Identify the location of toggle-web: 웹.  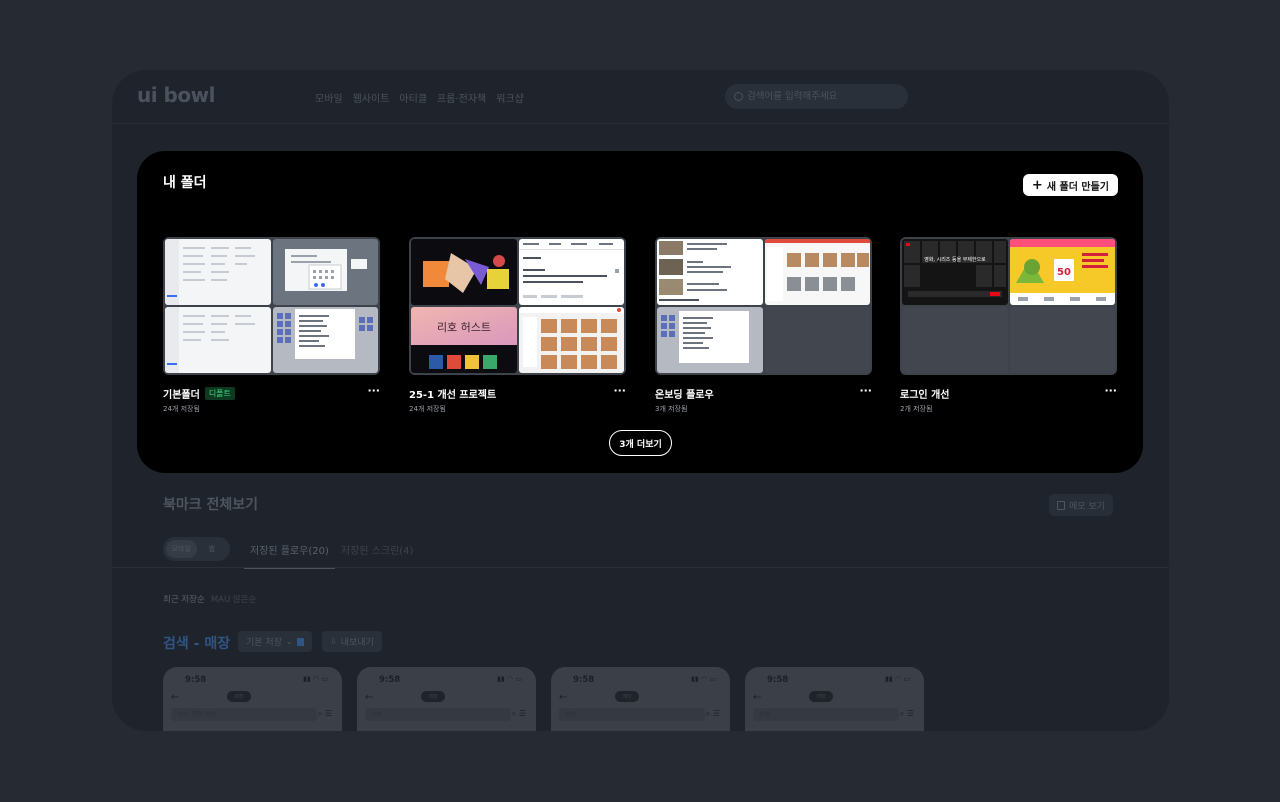
(212, 549).